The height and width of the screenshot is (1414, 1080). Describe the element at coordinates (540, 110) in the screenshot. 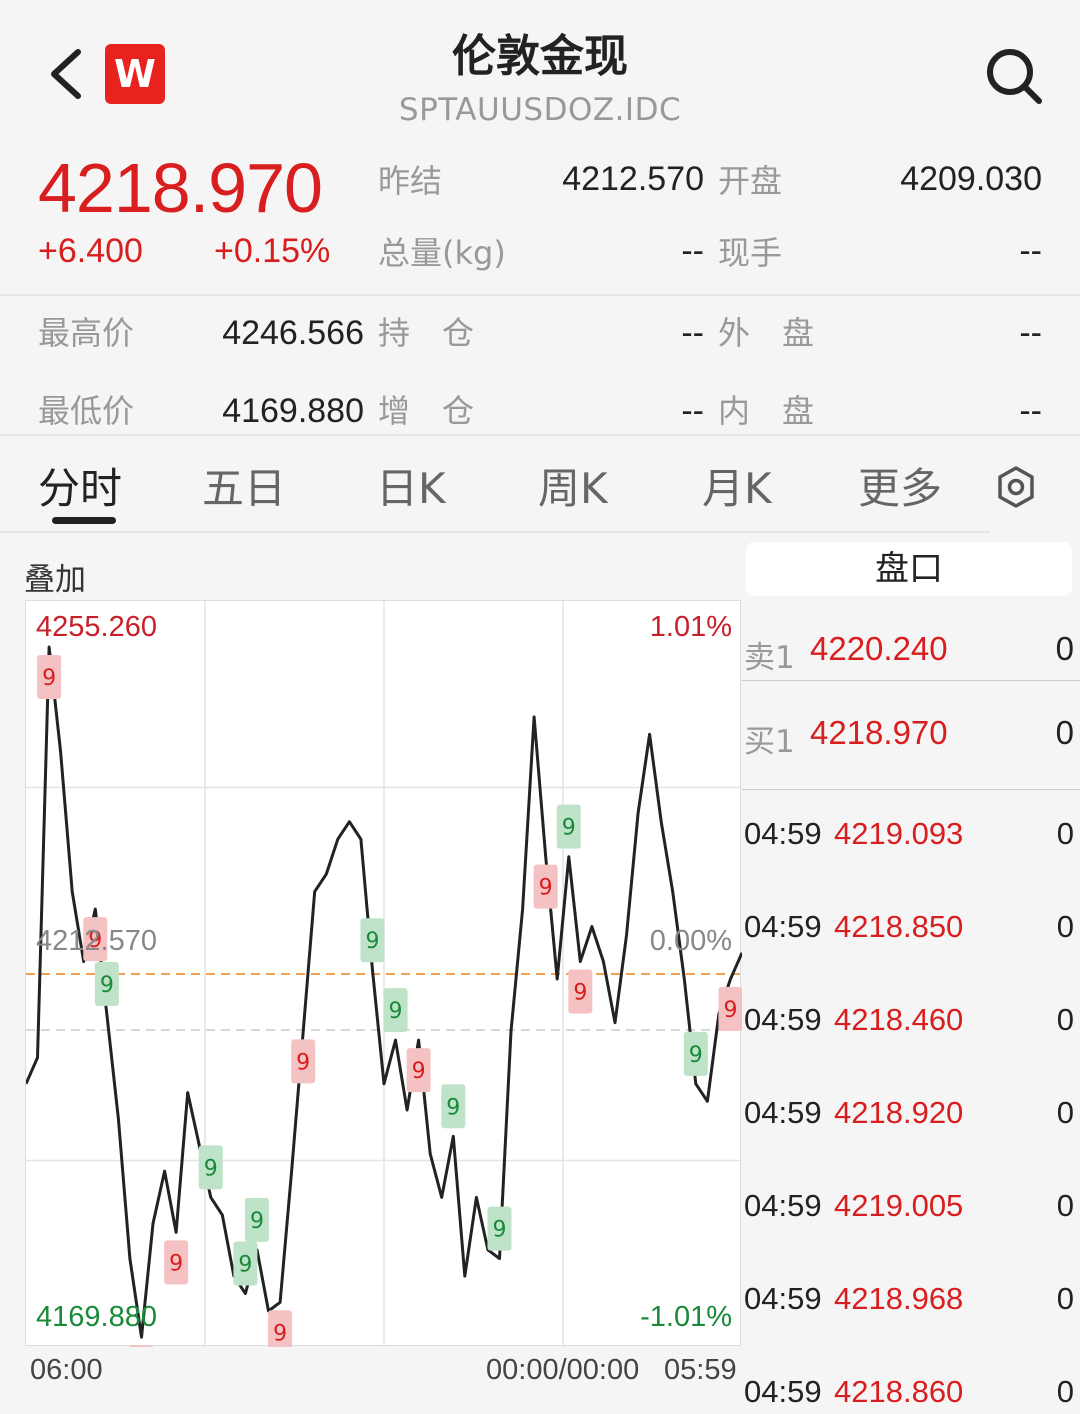

I see `symbol-code: SPTAUUSDOZ.IDC` at that location.